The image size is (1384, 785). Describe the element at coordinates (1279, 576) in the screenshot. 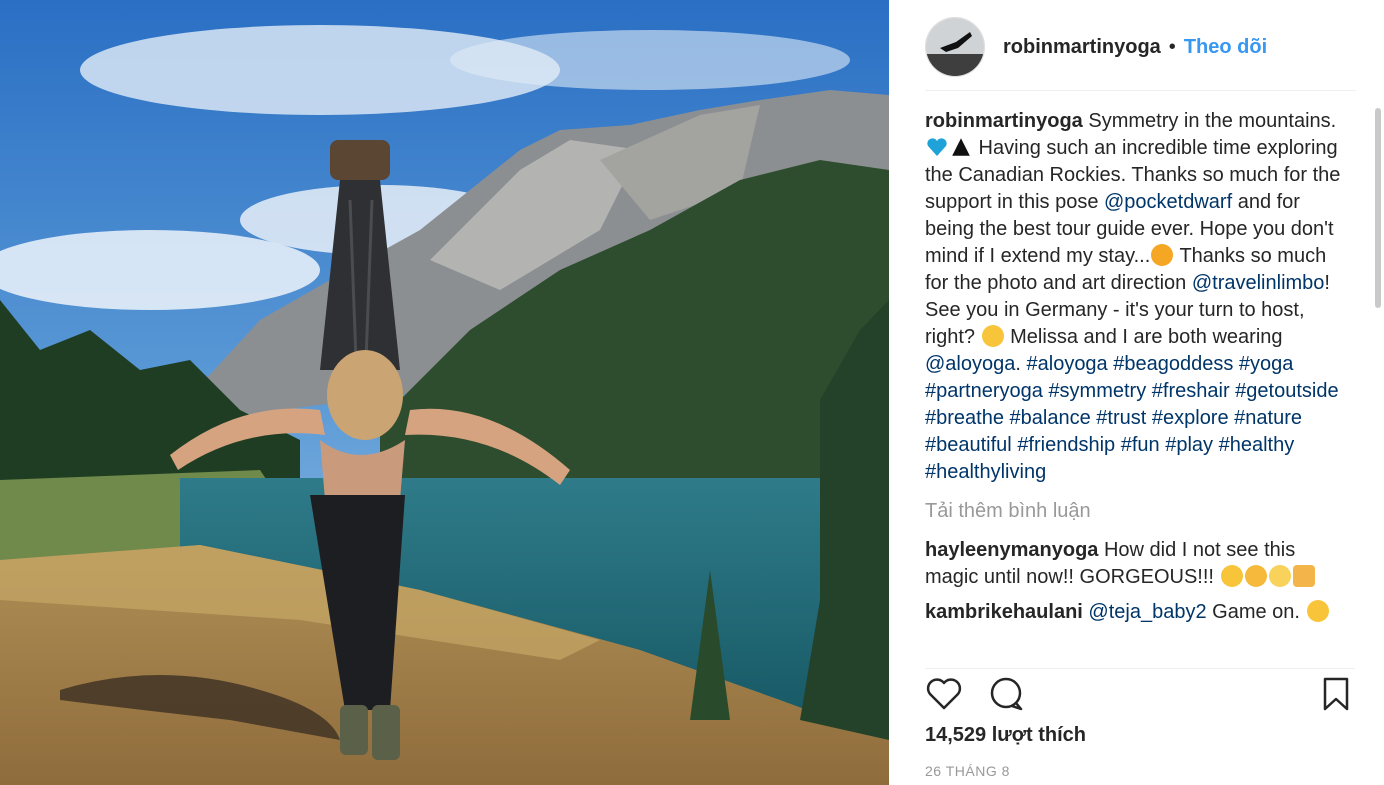

I see `scream-emoji` at that location.